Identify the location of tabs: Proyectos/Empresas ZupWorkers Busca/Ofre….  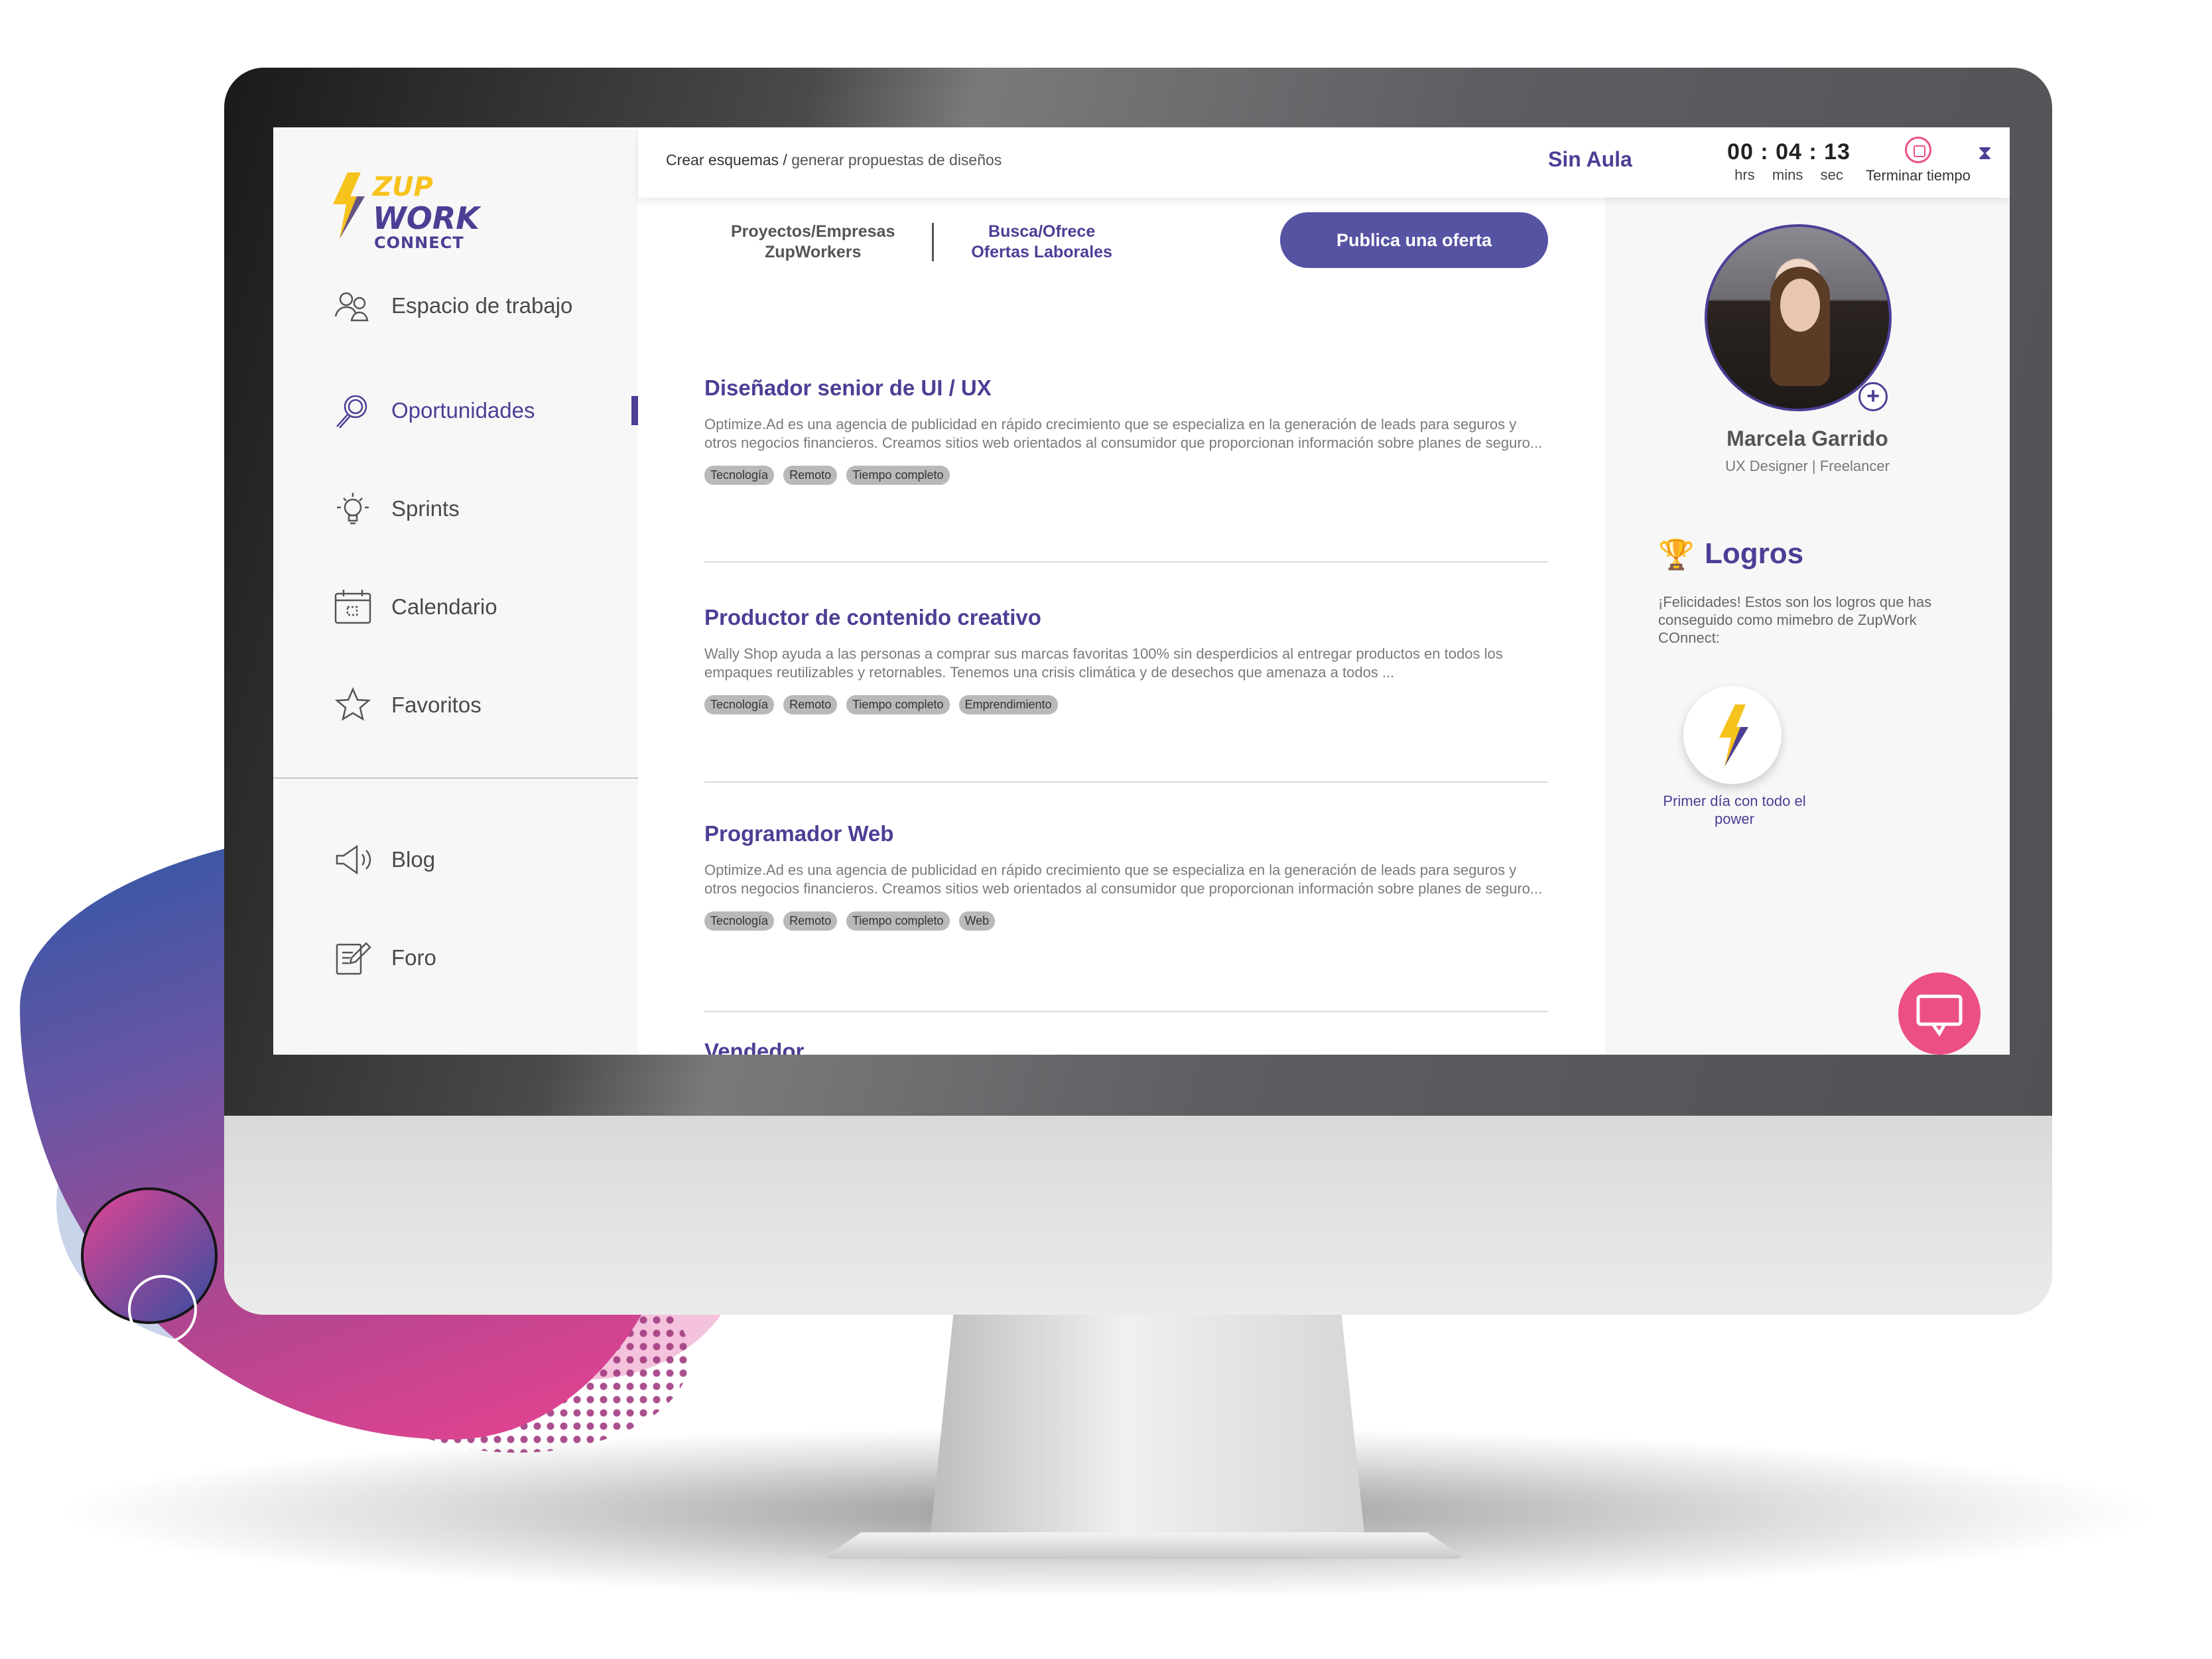
(922, 243).